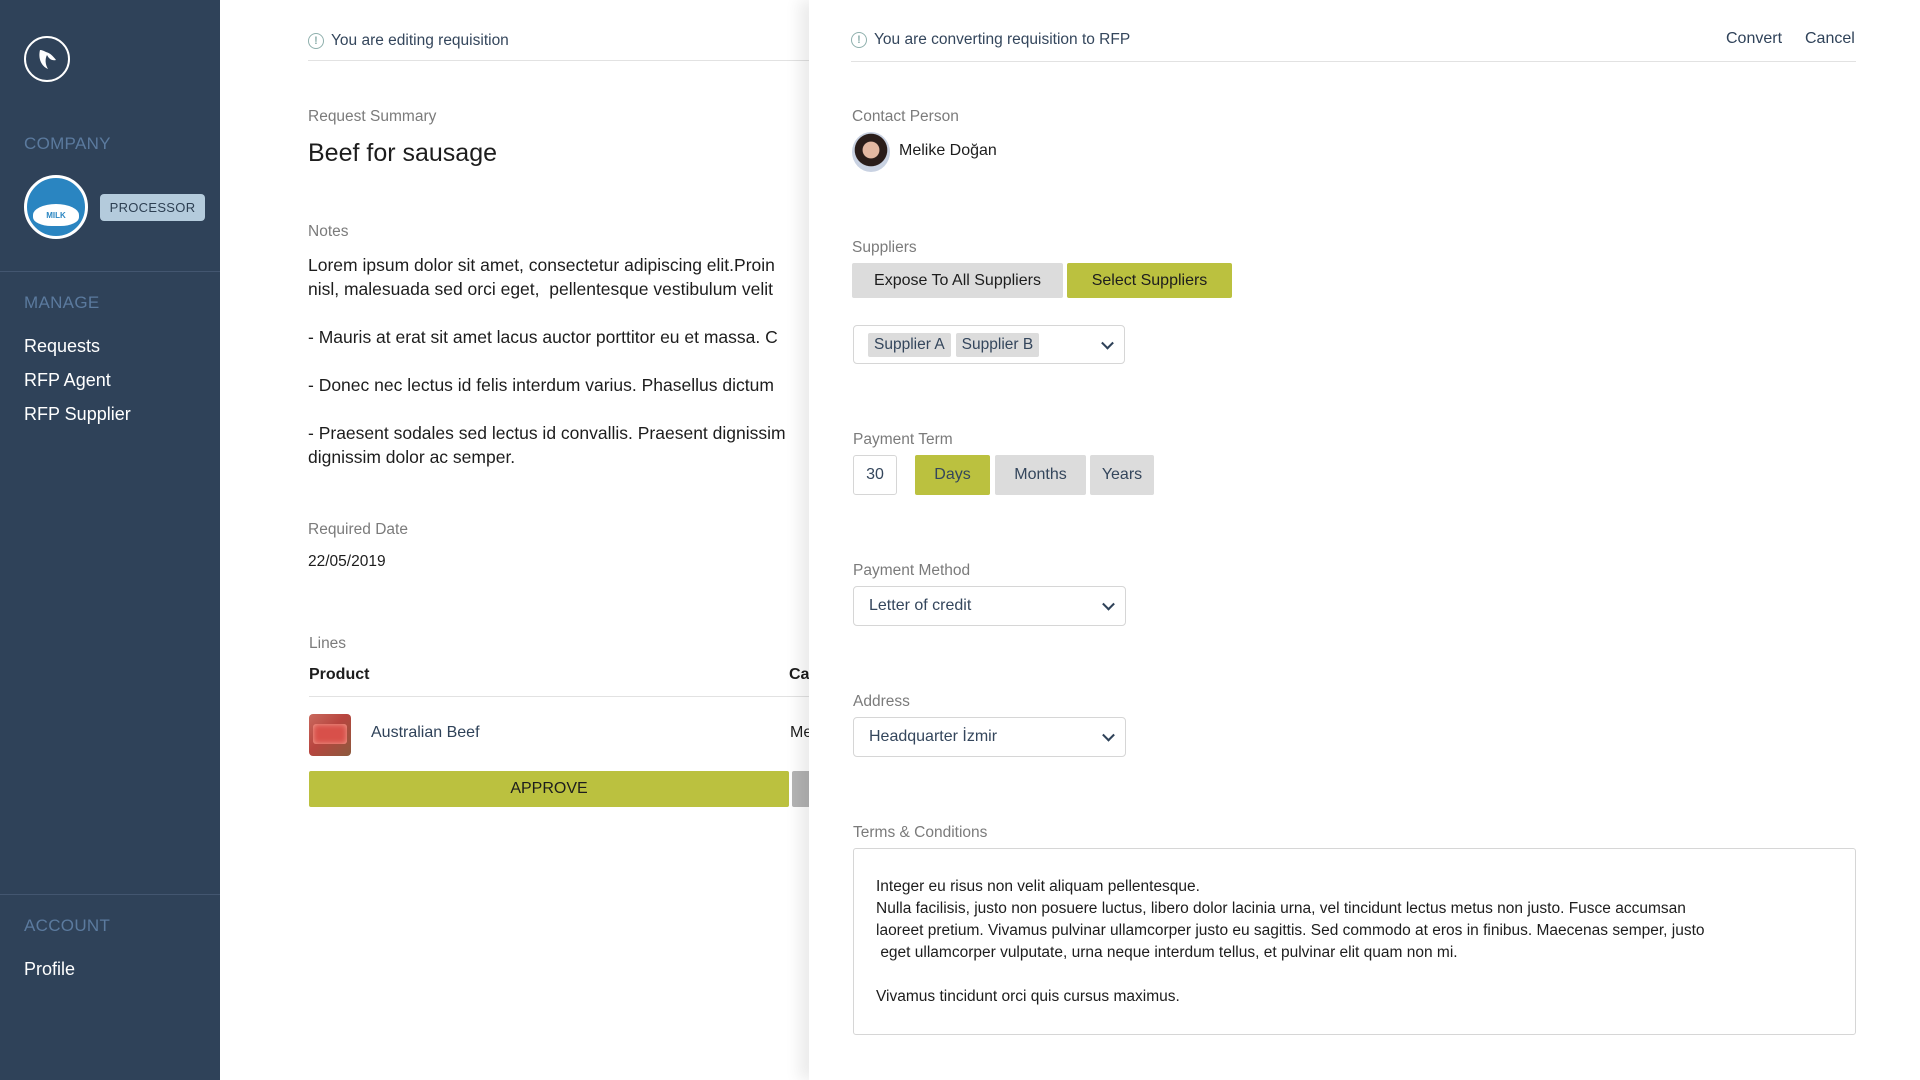 Image resolution: width=1920 pixels, height=1080 pixels. What do you see at coordinates (403, 153) in the screenshot?
I see `request-summary-title: Beef for sausage` at bounding box center [403, 153].